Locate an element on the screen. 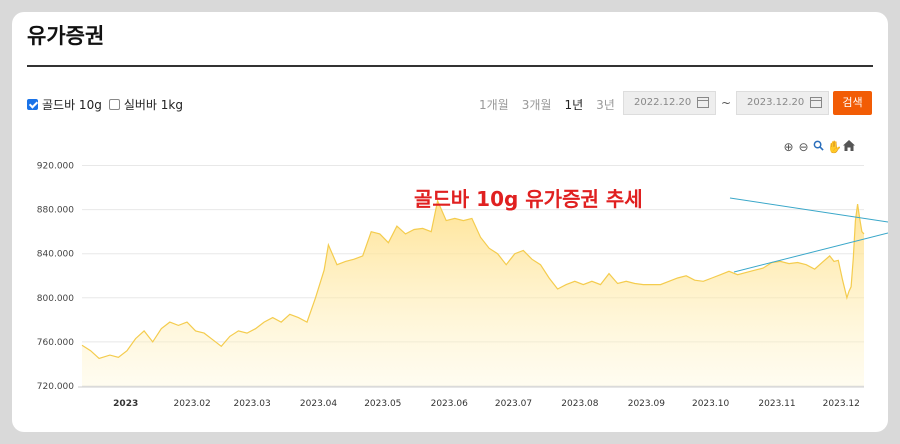 The height and width of the screenshot is (444, 900). x-tick-label: 2023.02 is located at coordinates (192, 404).